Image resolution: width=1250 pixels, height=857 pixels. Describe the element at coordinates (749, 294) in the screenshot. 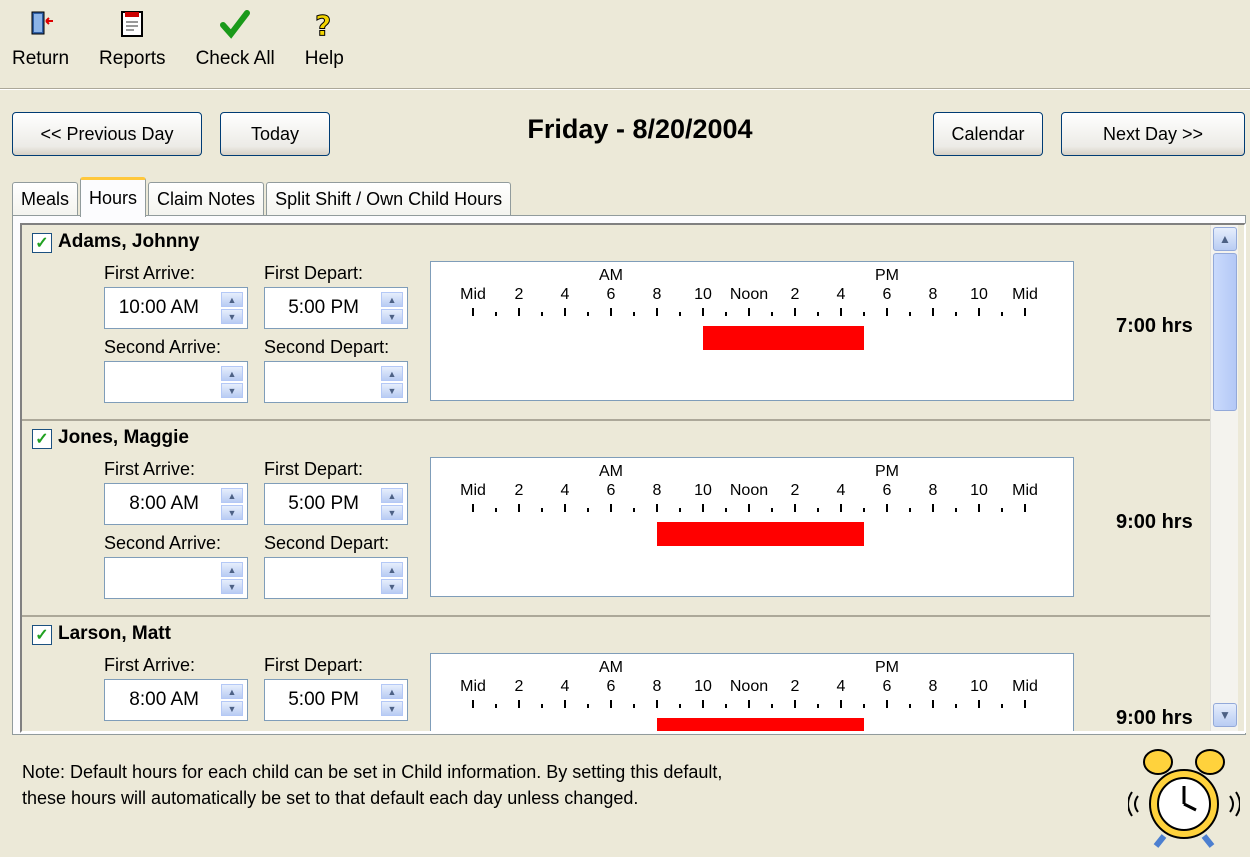

I see `timeline-tick-label: Noon` at that location.